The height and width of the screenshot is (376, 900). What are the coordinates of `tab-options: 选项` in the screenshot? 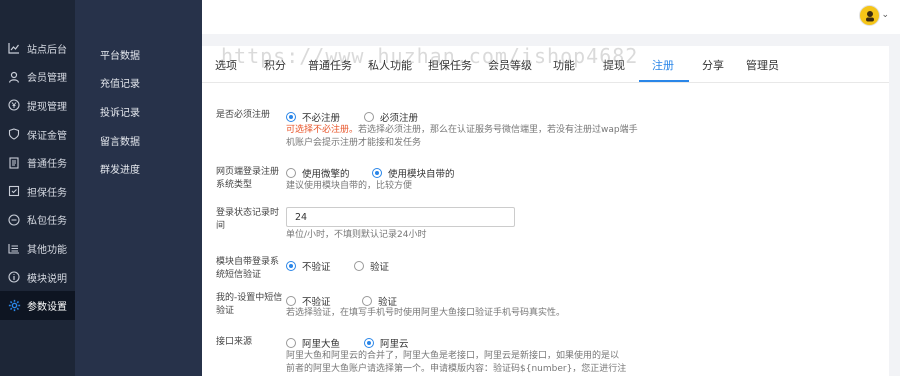 It's located at (226, 65).